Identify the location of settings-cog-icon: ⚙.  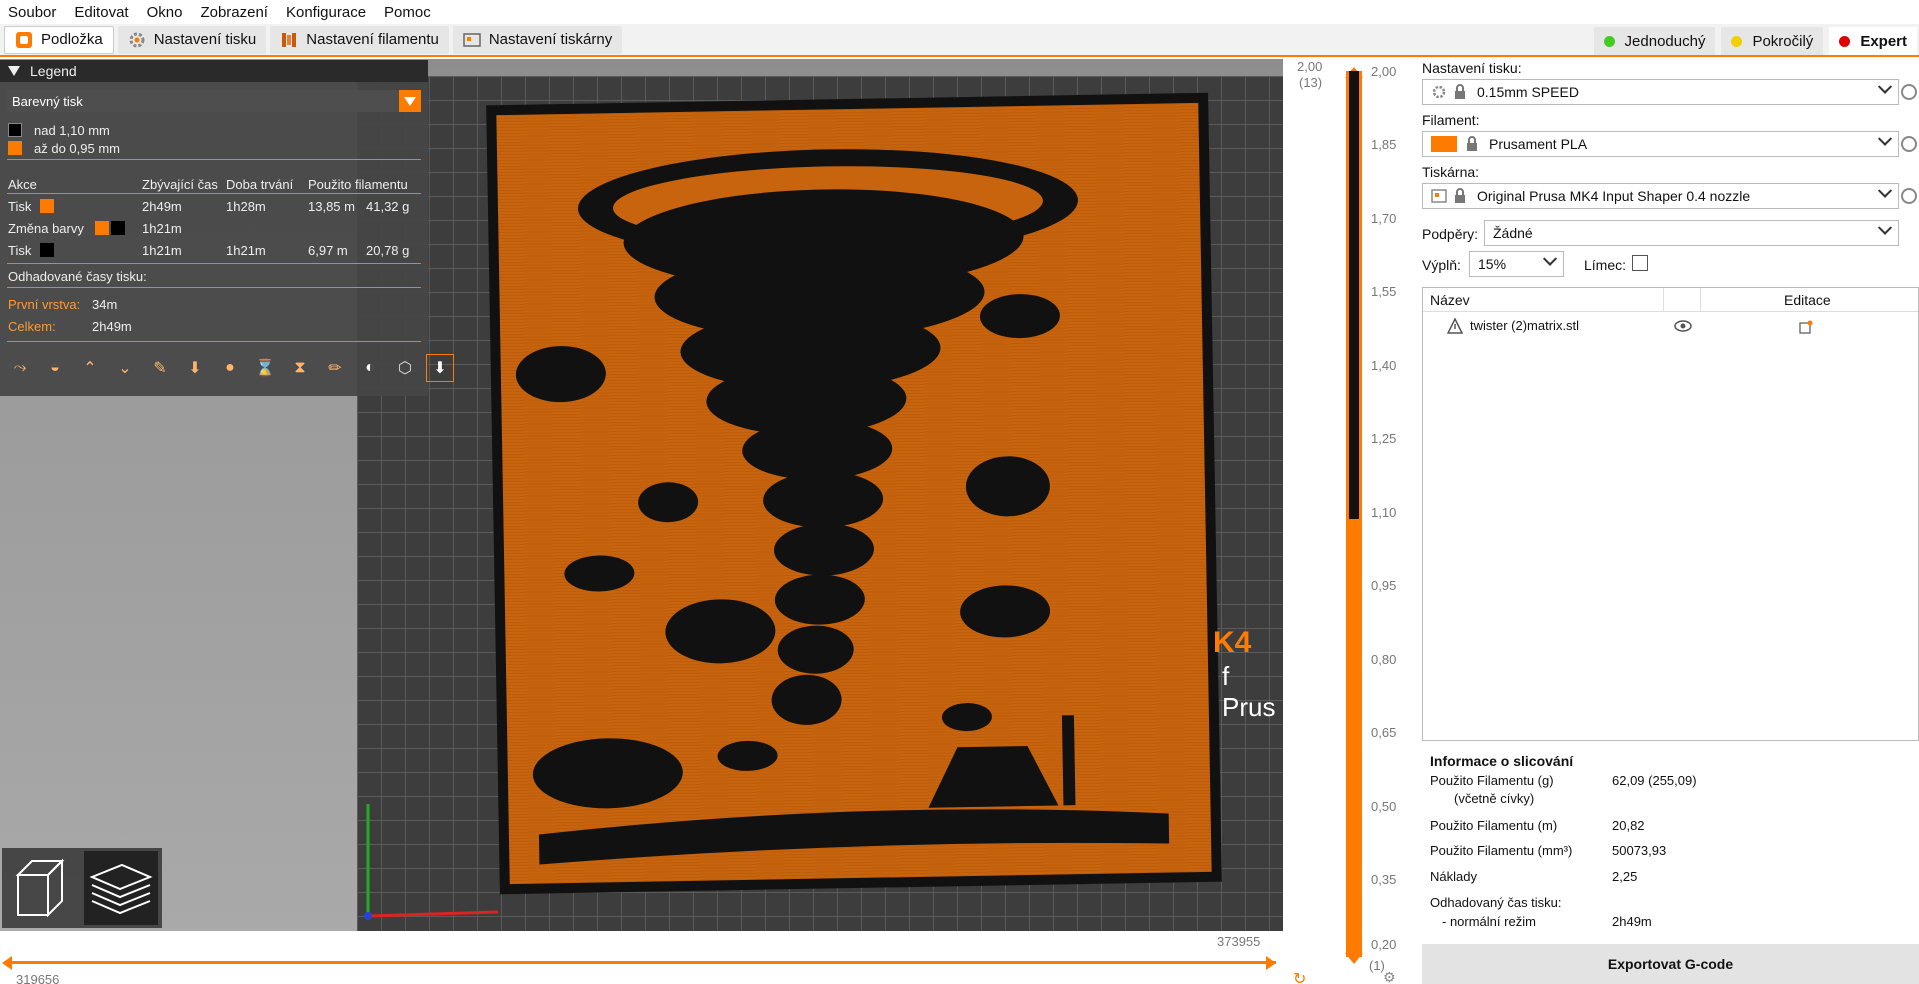
(1389, 976).